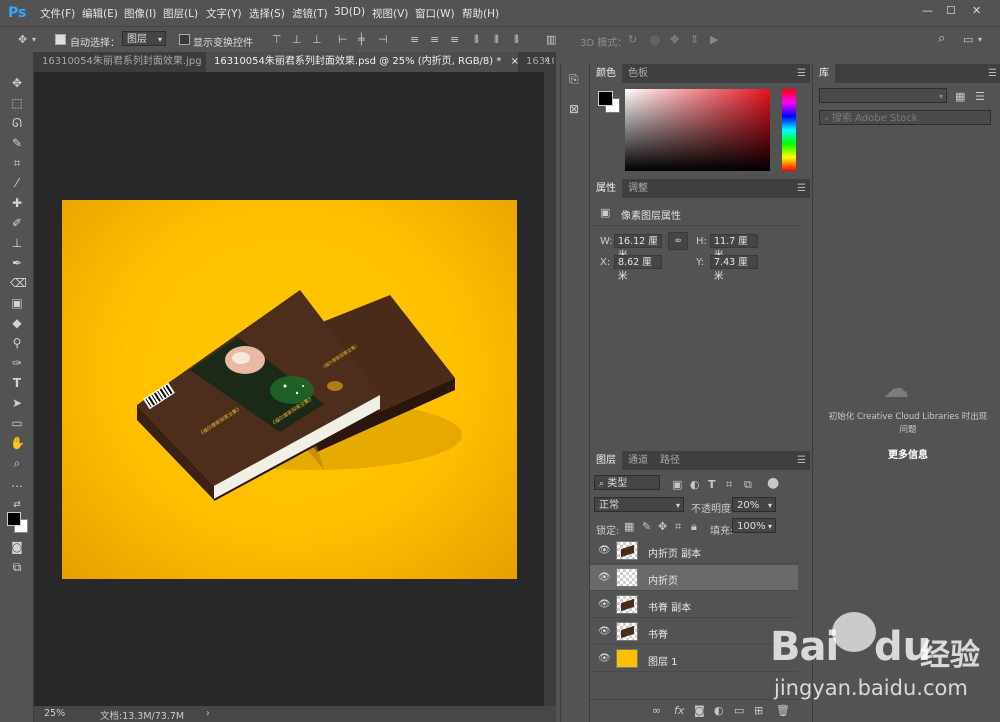  Describe the element at coordinates (638, 73) in the screenshot. I see `tab-swatches: 色板` at that location.